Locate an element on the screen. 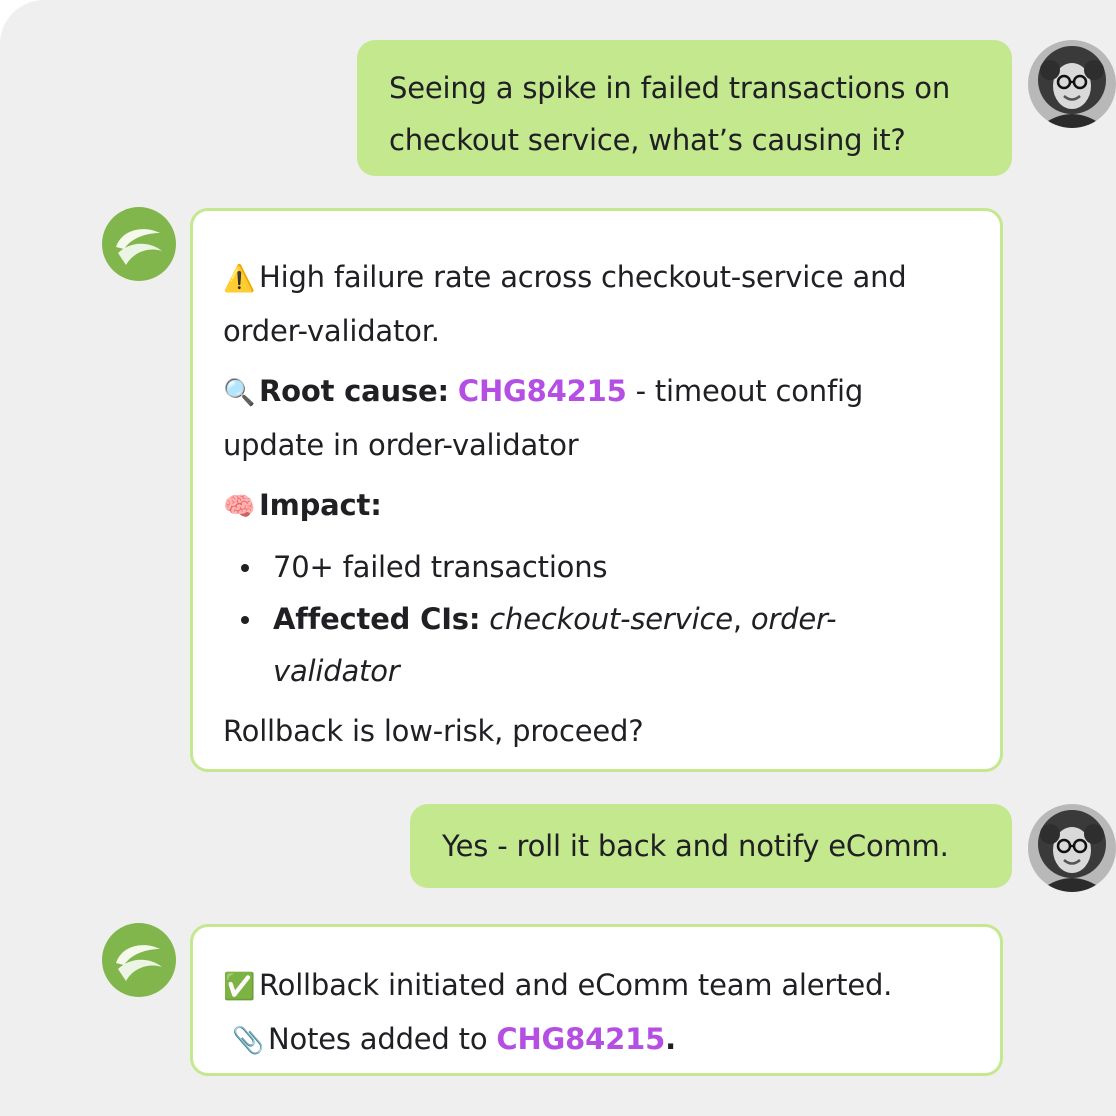  summary-line-2: order-validator. is located at coordinates (331, 331).